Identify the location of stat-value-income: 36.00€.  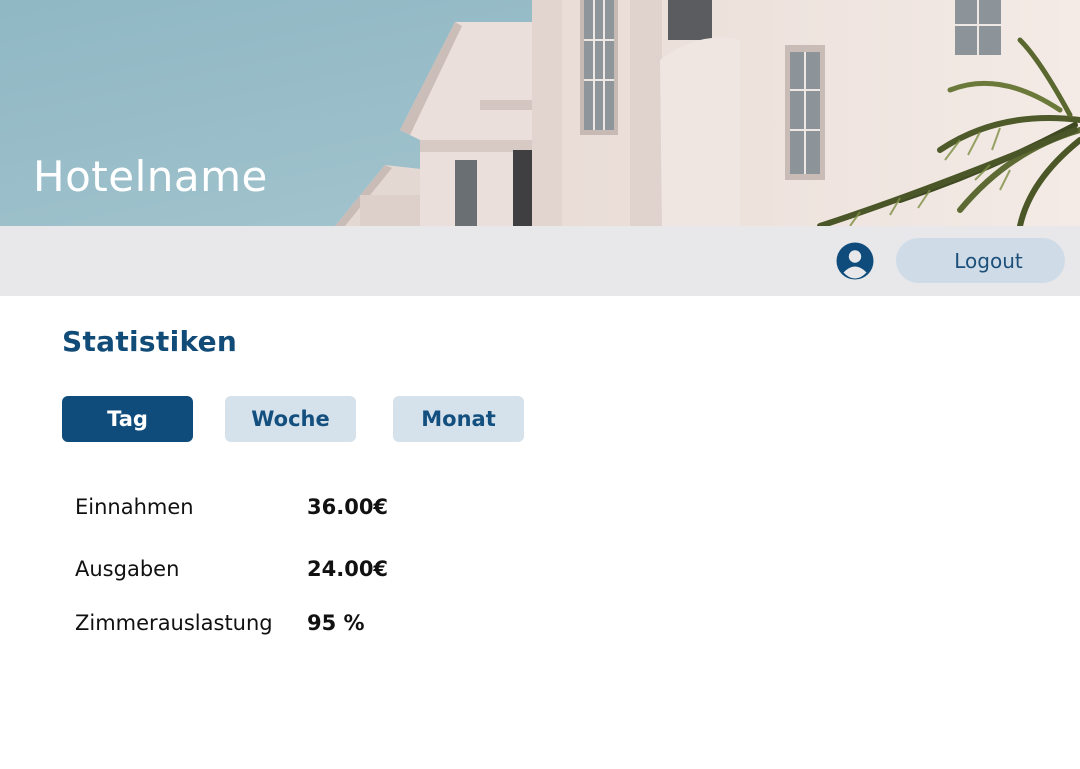
(348, 507).